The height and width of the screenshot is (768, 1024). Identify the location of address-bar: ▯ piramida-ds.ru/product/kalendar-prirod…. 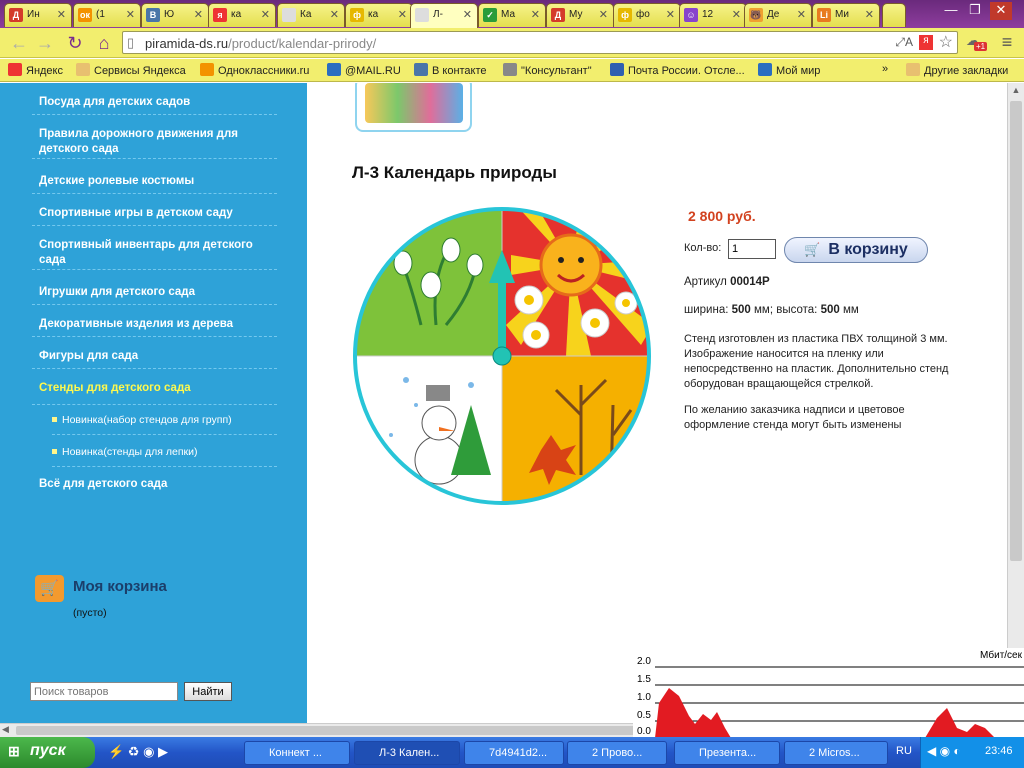
(540, 42).